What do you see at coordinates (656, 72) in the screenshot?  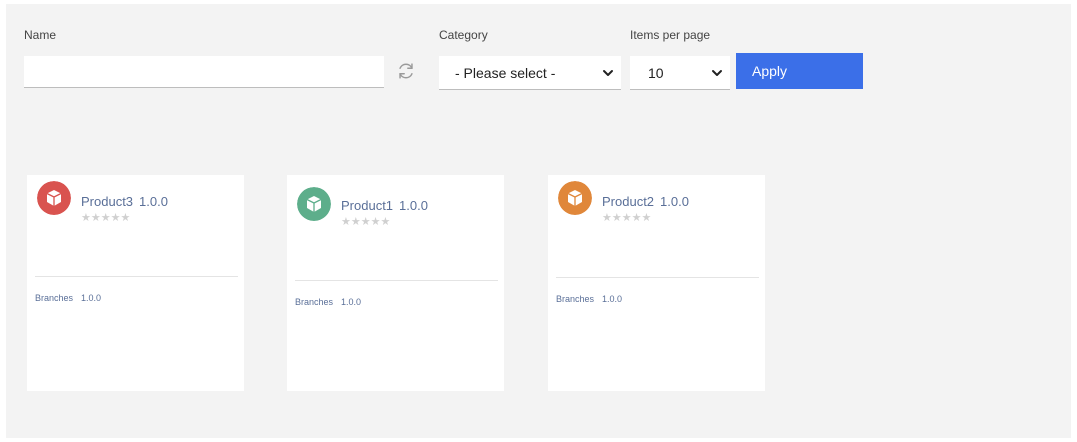 I see `items-per-page-selected-value: 10` at bounding box center [656, 72].